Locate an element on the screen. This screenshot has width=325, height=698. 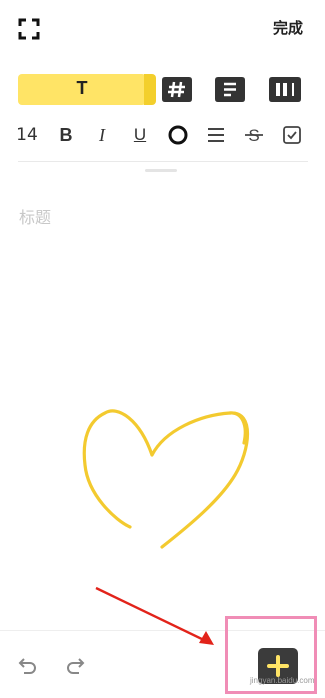
expand-corners-icon is located at coordinates (29, 29).